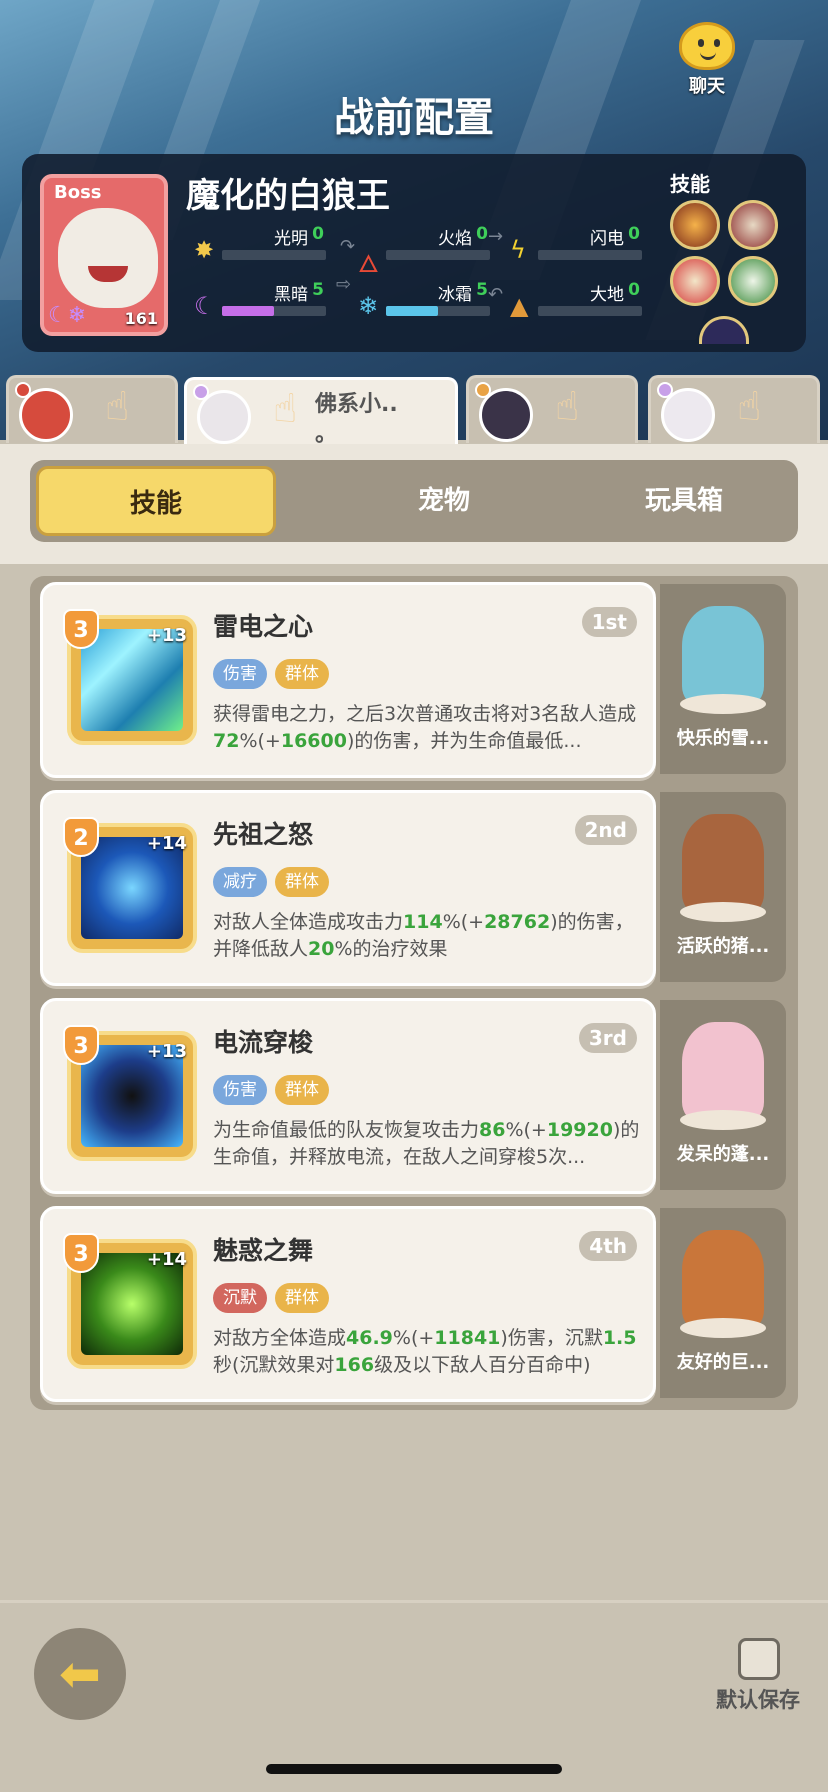  I want to click on element-name: 冰霜, so click(455, 295).